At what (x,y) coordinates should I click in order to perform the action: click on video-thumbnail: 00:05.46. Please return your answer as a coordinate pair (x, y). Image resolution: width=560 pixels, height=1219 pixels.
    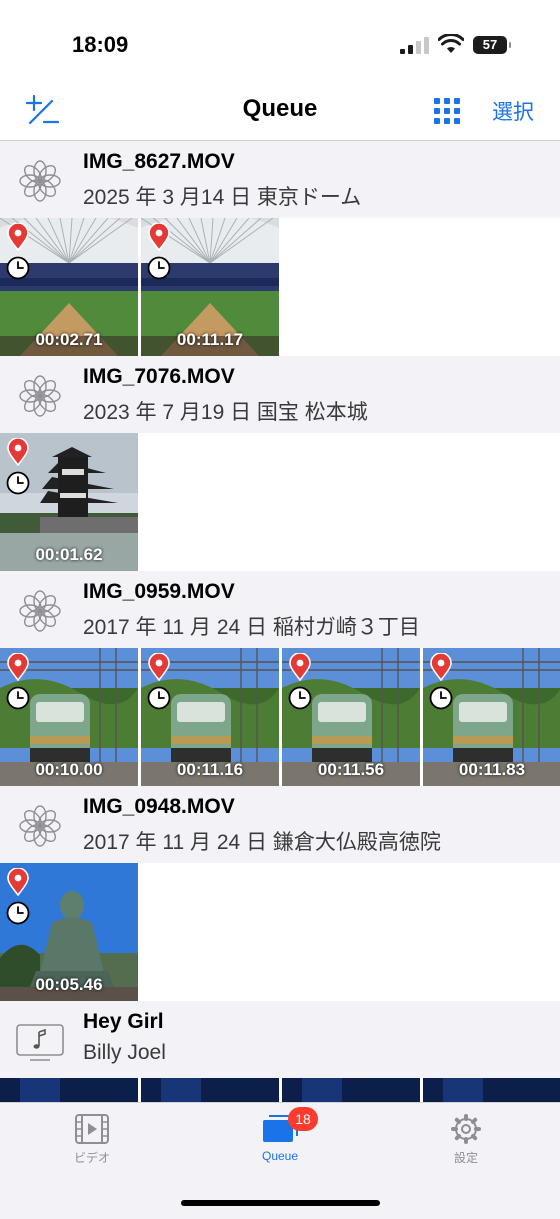
    Looking at the image, I should click on (69, 932).